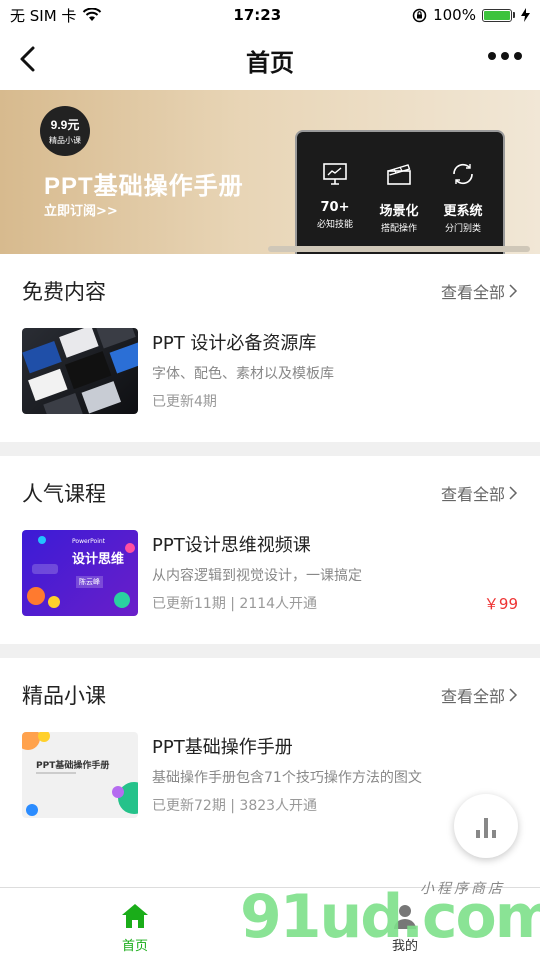 Image resolution: width=540 pixels, height=960 pixels. Describe the element at coordinates (334, 225) in the screenshot. I see `feature-label: 必知技能` at that location.